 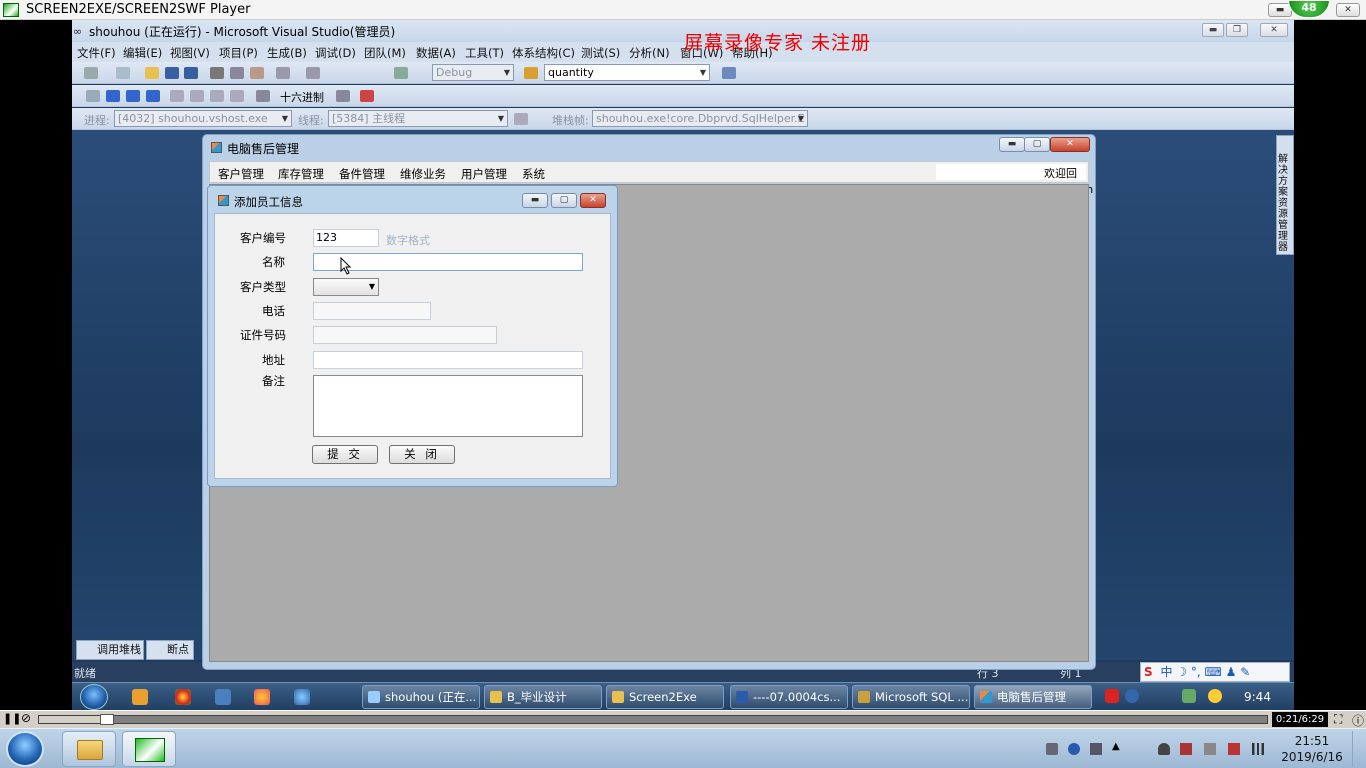 What do you see at coordinates (257, 73) in the screenshot?
I see `paste-icon` at bounding box center [257, 73].